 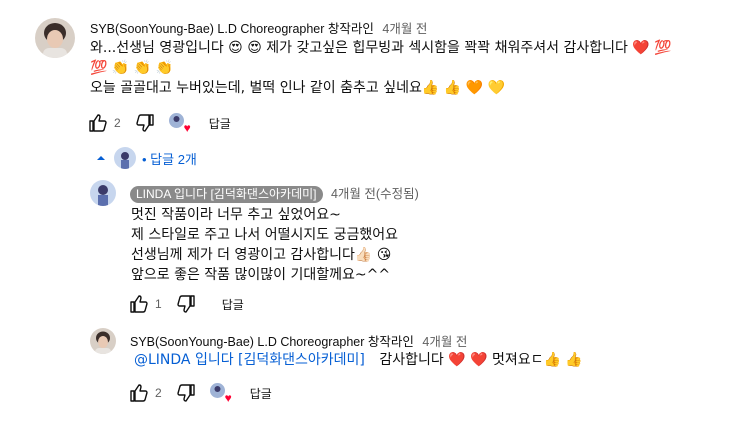 I want to click on reply-line: 제 스타일로 주고 나서 어떨시지도 궁금했어요, so click(x=264, y=235).